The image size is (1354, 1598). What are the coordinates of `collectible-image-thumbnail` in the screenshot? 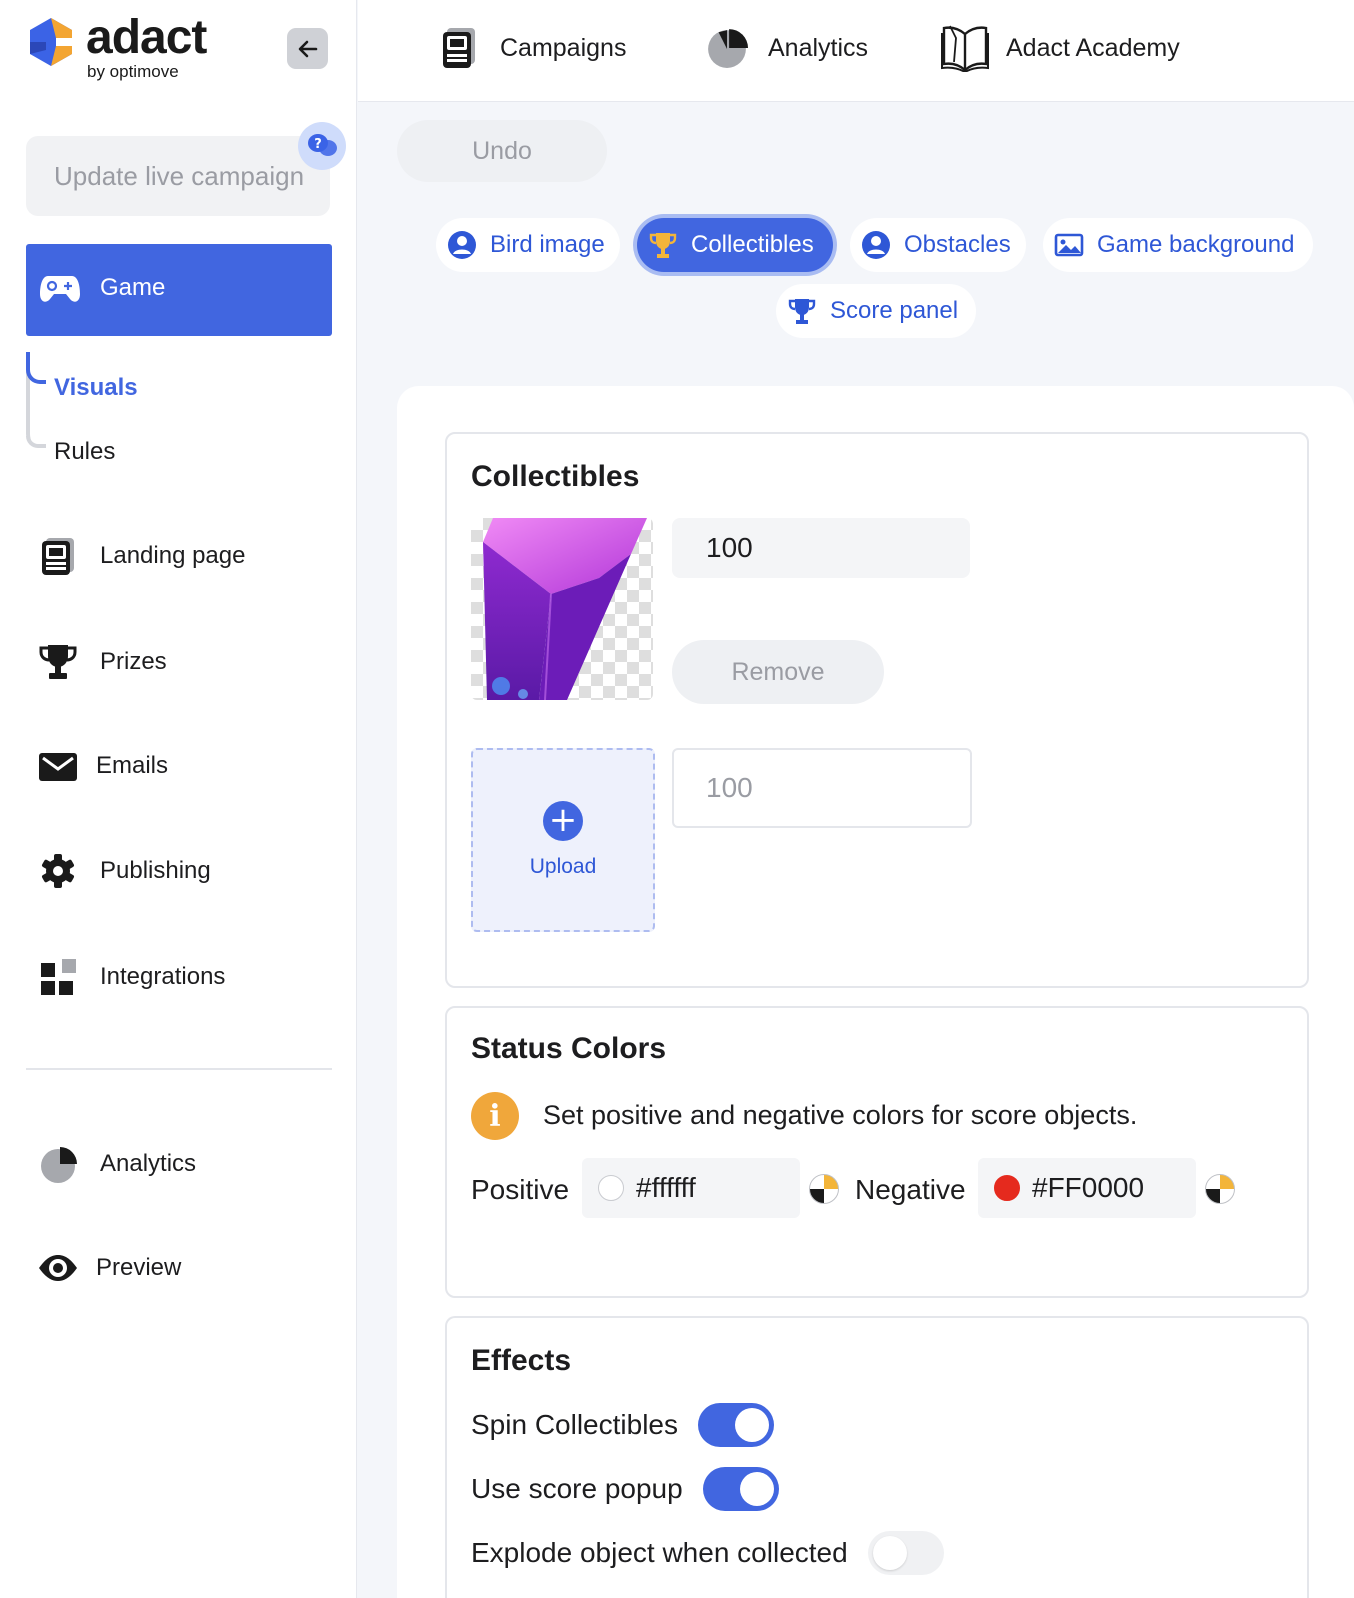 It's located at (562, 609).